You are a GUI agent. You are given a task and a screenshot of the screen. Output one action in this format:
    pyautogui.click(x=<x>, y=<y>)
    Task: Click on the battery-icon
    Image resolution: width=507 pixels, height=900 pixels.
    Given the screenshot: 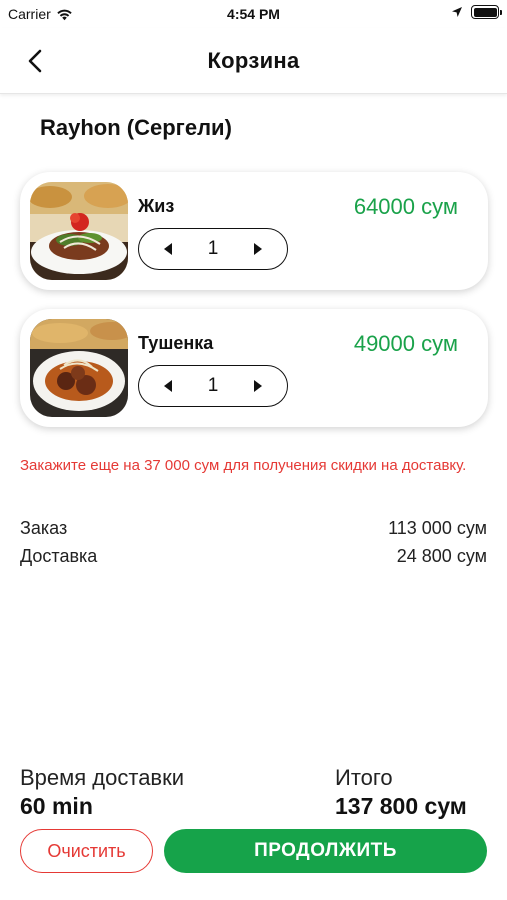 What is the action you would take?
    pyautogui.click(x=486, y=12)
    